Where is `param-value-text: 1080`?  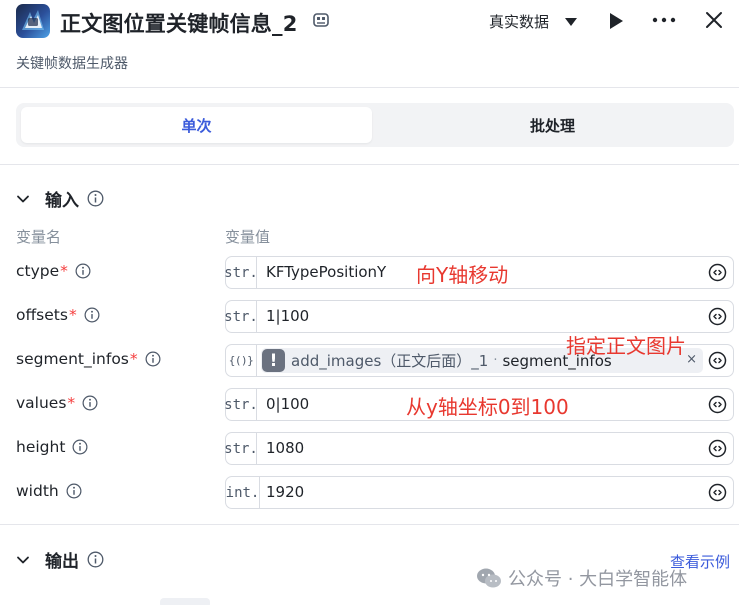
param-value-text: 1080 is located at coordinates (285, 448).